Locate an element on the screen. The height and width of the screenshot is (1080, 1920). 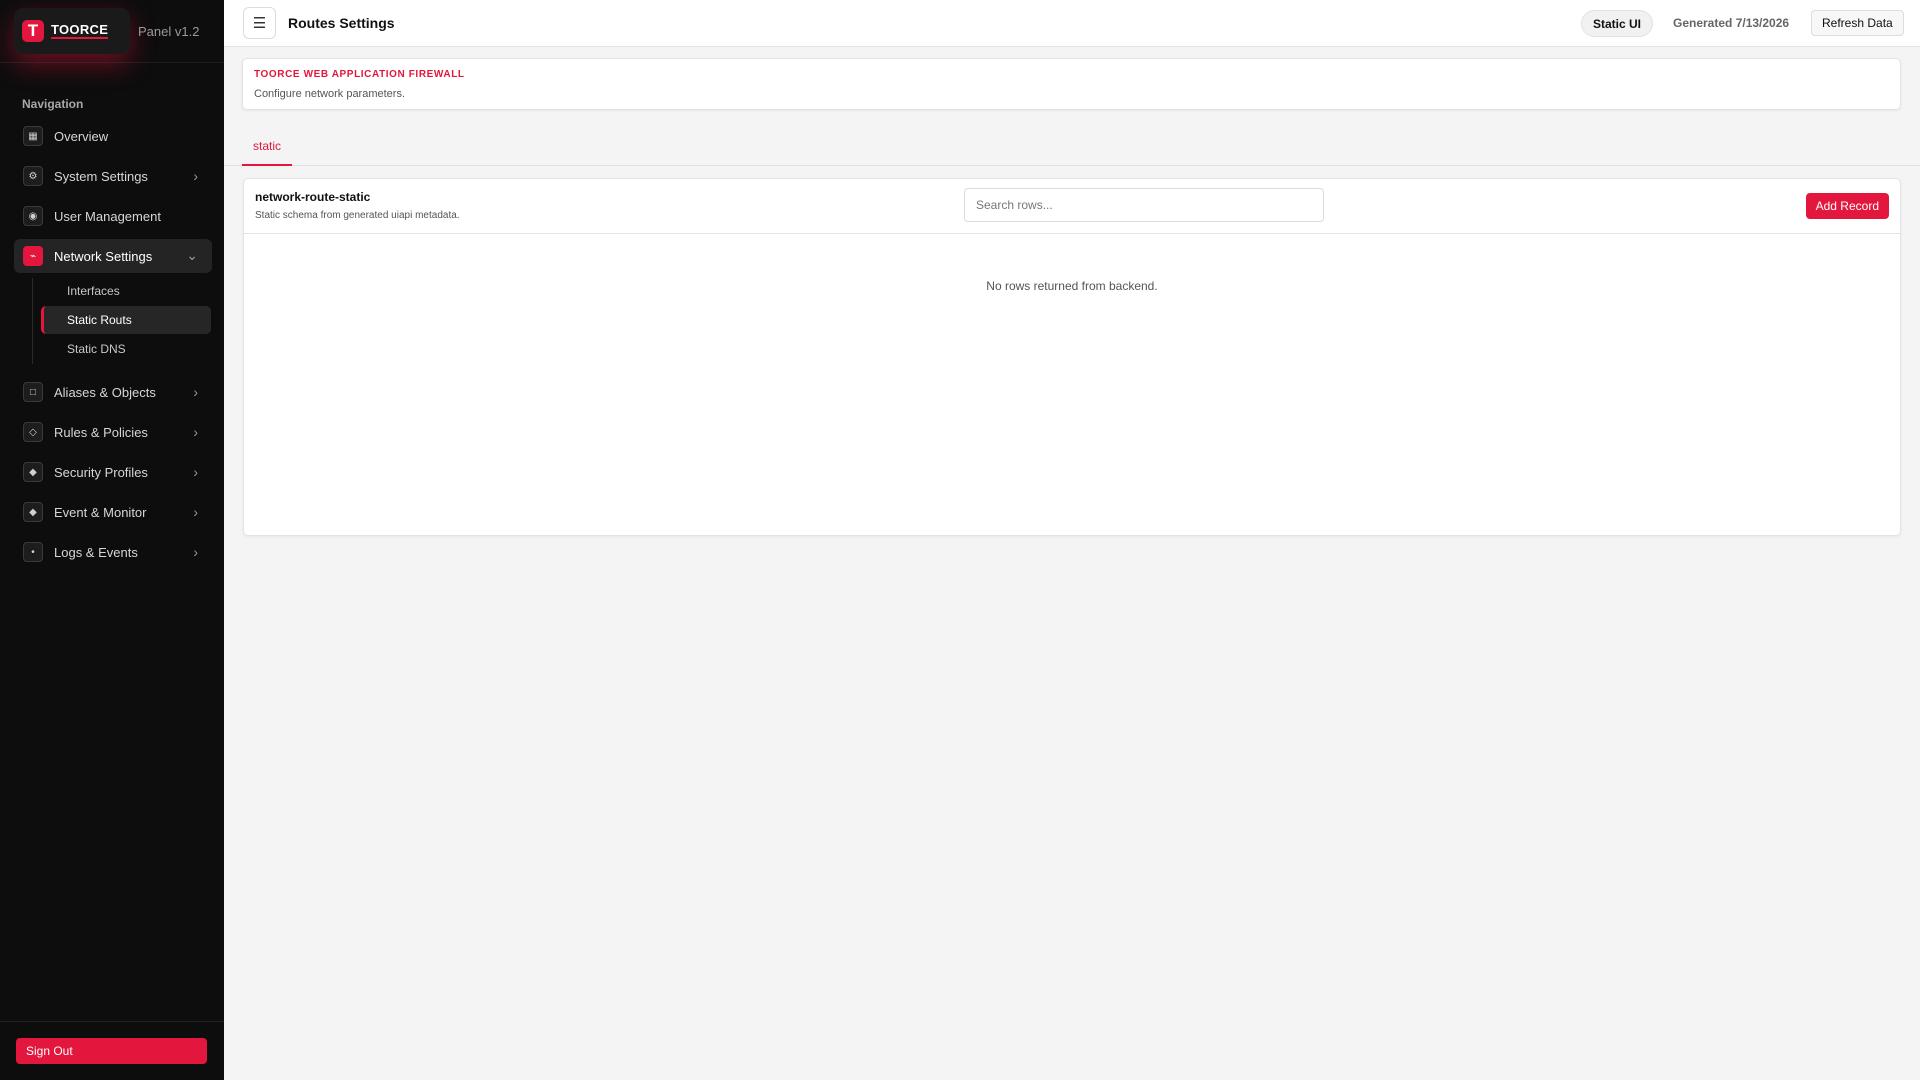
tab-bar: static is located at coordinates (1072, 147).